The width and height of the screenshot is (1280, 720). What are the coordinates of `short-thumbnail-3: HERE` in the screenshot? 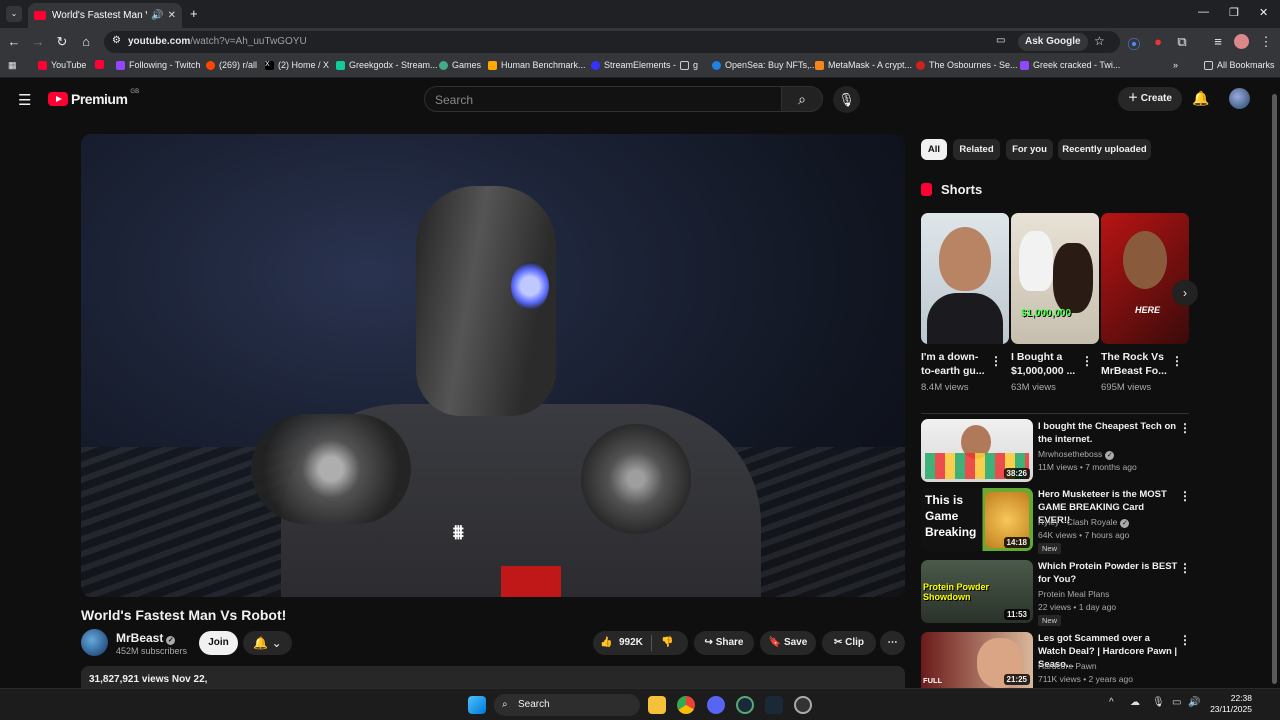 It's located at (1145, 278).